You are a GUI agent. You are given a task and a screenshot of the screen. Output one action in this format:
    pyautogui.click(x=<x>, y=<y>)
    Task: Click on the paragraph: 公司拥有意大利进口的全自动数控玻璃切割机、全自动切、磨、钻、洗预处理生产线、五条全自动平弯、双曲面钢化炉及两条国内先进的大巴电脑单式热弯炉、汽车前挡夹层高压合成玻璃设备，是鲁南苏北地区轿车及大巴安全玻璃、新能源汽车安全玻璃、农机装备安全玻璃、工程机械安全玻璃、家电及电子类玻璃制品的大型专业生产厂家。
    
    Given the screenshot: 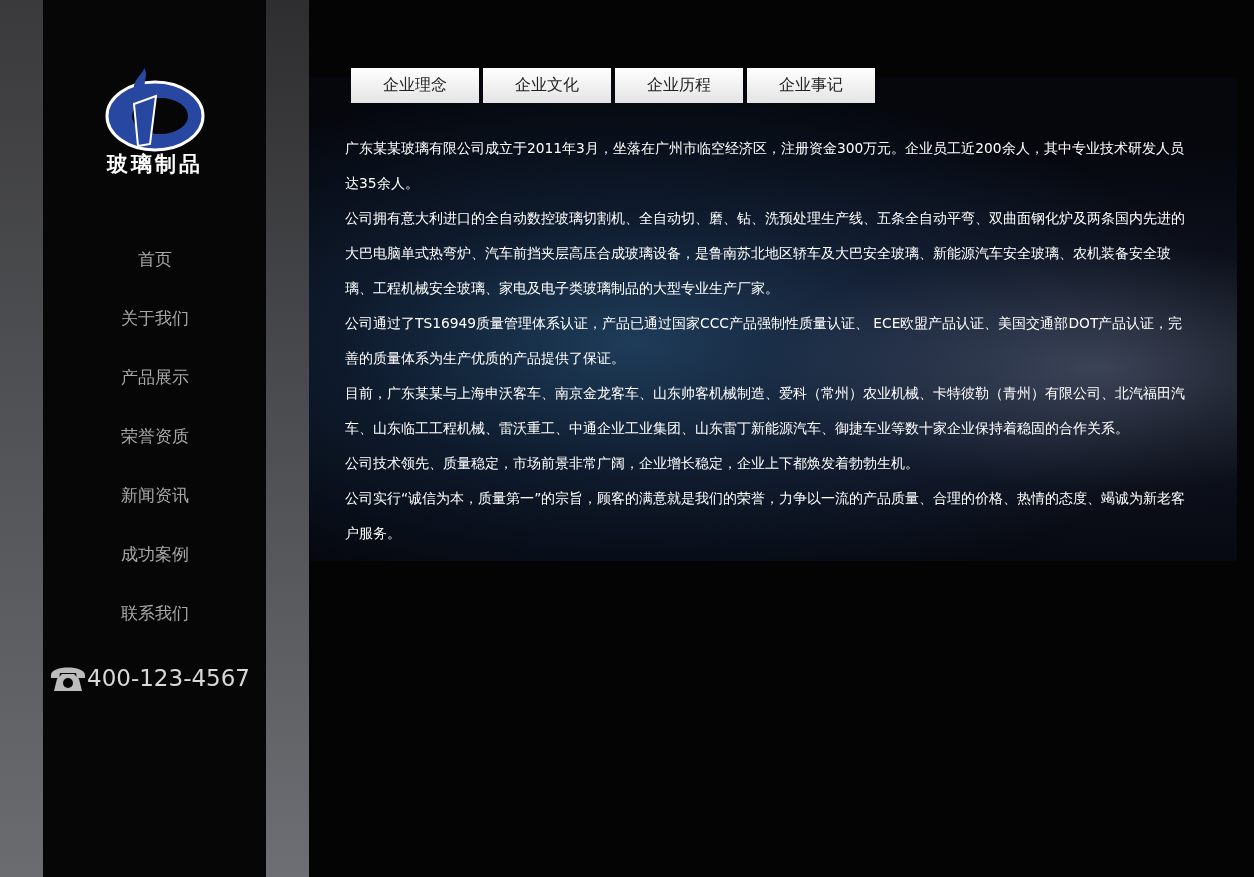 What is the action you would take?
    pyautogui.click(x=765, y=253)
    